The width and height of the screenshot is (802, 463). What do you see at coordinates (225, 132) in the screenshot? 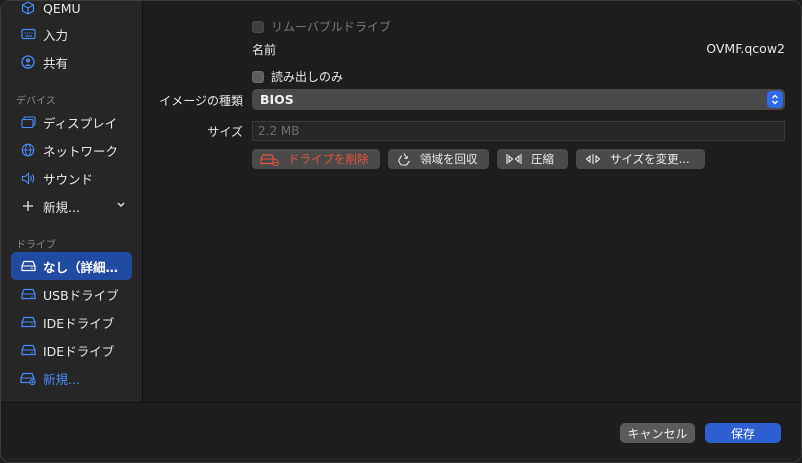
I see `size-label: サイズ` at bounding box center [225, 132].